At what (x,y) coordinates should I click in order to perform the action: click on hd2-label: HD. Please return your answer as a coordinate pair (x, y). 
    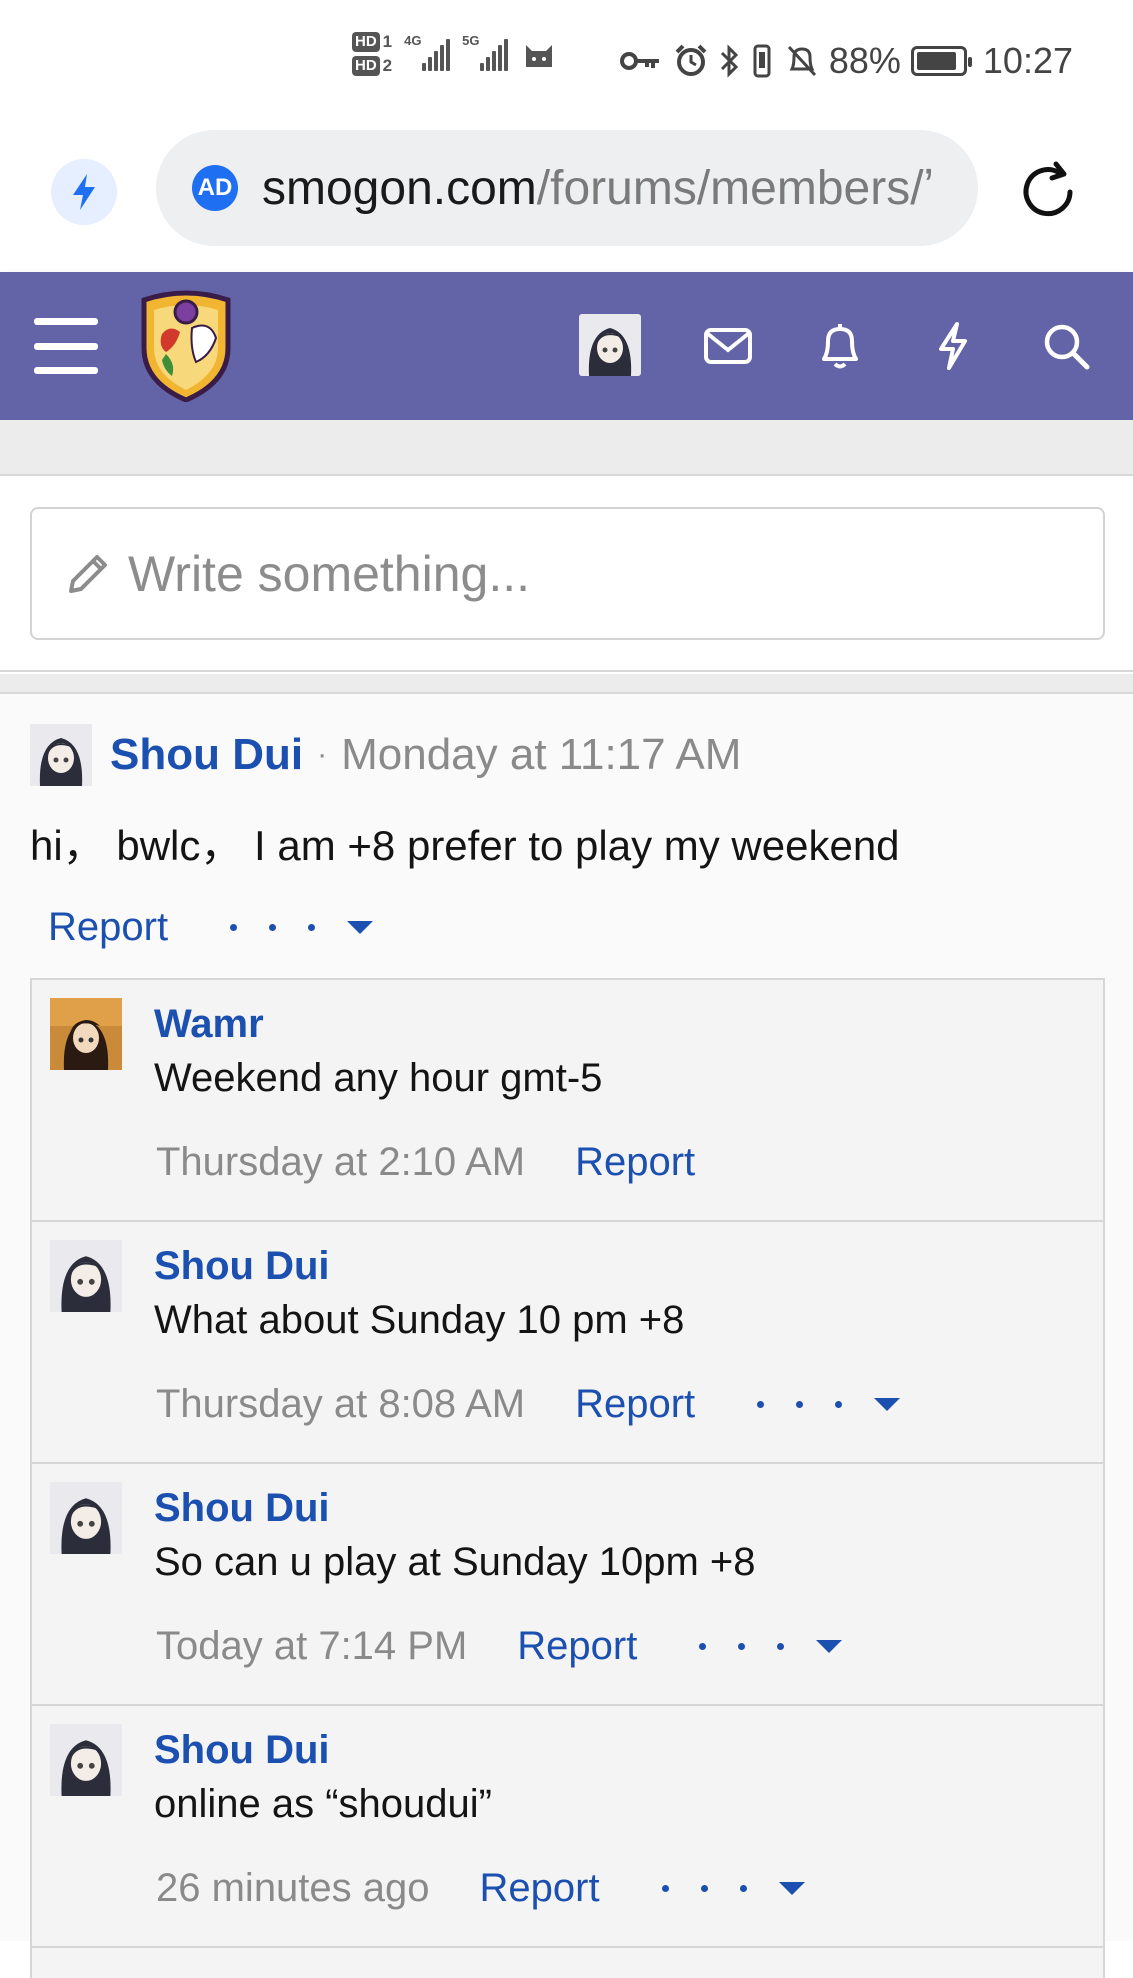
    Looking at the image, I should click on (366, 66).